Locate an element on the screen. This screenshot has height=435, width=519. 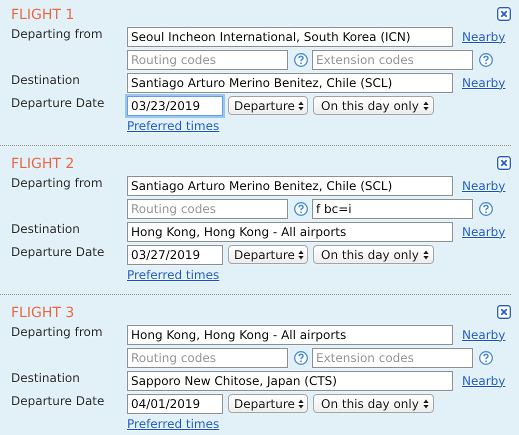
flight-title: FLIGHT 2 is located at coordinates (42, 164).